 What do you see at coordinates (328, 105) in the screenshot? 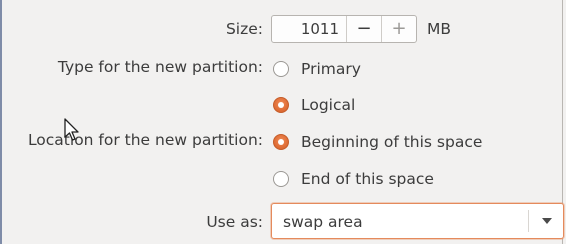
I see `radio-logical-label: Logical` at bounding box center [328, 105].